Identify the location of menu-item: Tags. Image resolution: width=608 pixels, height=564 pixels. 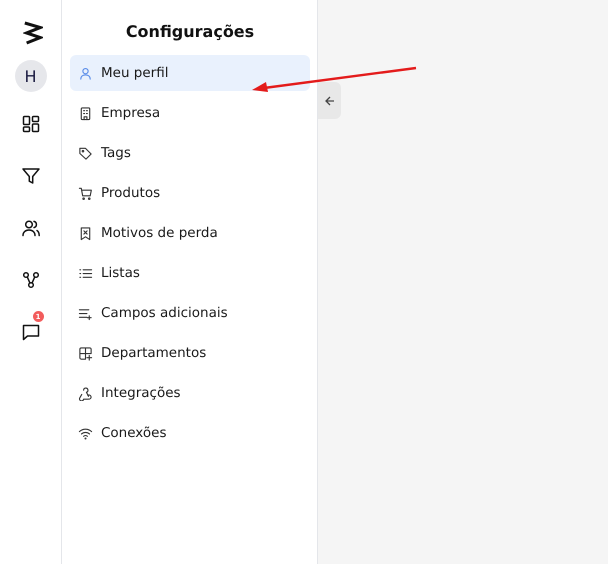
(190, 153).